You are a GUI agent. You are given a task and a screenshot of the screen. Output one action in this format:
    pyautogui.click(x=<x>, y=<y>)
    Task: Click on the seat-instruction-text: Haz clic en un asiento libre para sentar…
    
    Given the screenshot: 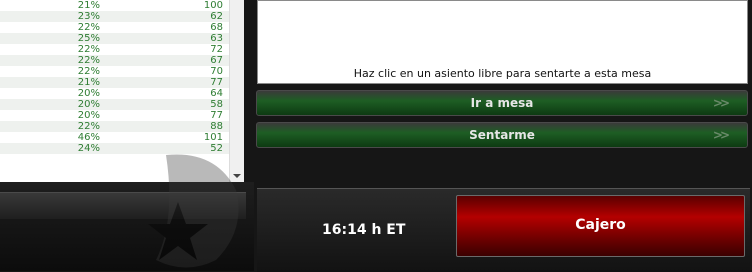 What is the action you would take?
    pyautogui.click(x=502, y=73)
    